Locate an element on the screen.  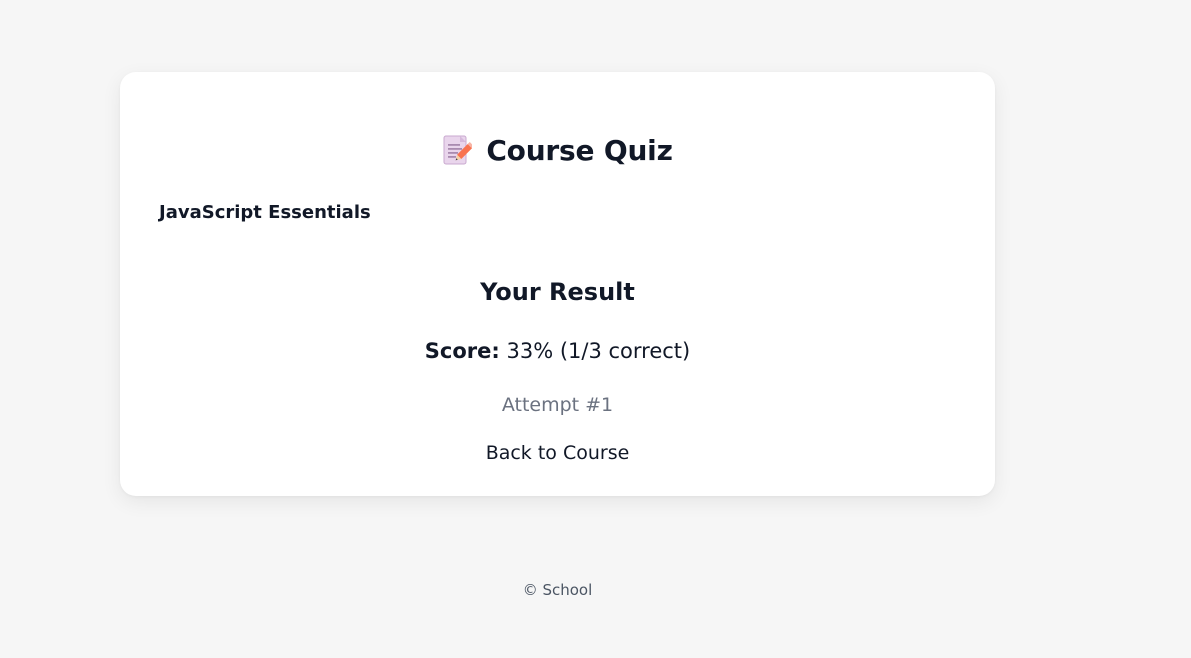
score-value: 33% (1/3 correct) is located at coordinates (598, 351).